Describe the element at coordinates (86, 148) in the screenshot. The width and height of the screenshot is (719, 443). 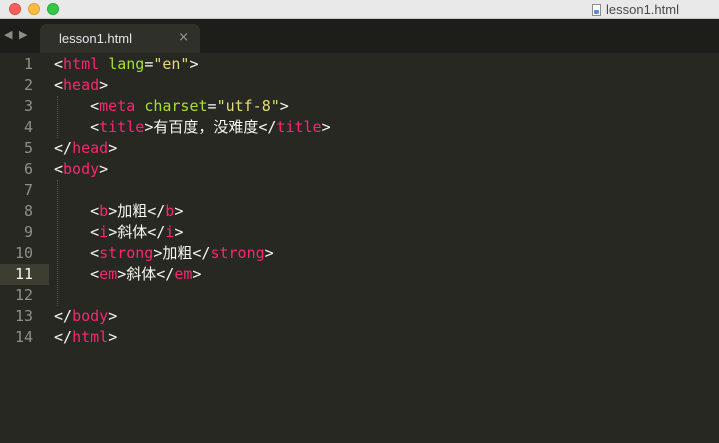
I see `code-line: </head>` at that location.